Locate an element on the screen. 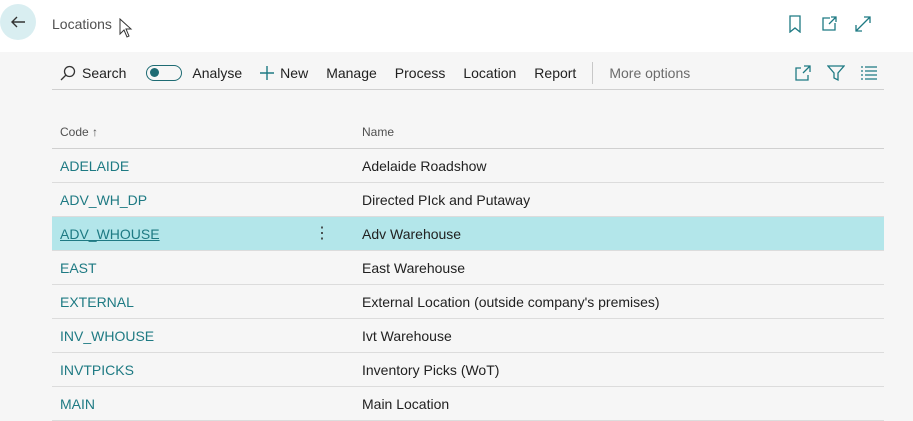 This screenshot has width=913, height=421. report-menu: Report is located at coordinates (555, 73).